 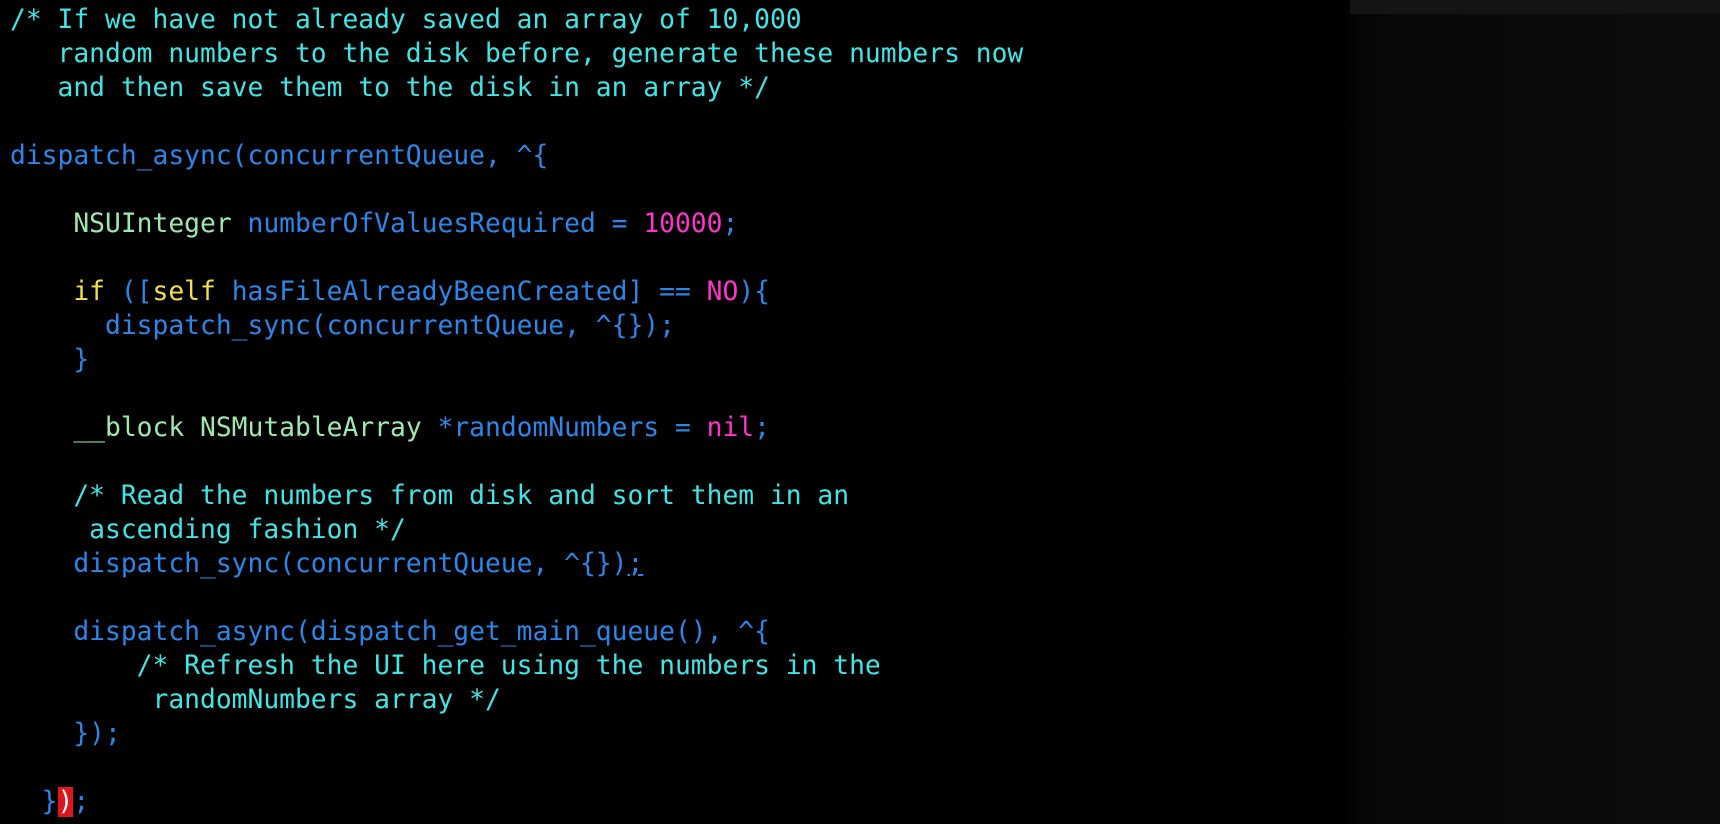 What do you see at coordinates (342, 326) in the screenshot?
I see `code-token-plain: dispatch_sync(concurrentQueue, ^{});` at bounding box center [342, 326].